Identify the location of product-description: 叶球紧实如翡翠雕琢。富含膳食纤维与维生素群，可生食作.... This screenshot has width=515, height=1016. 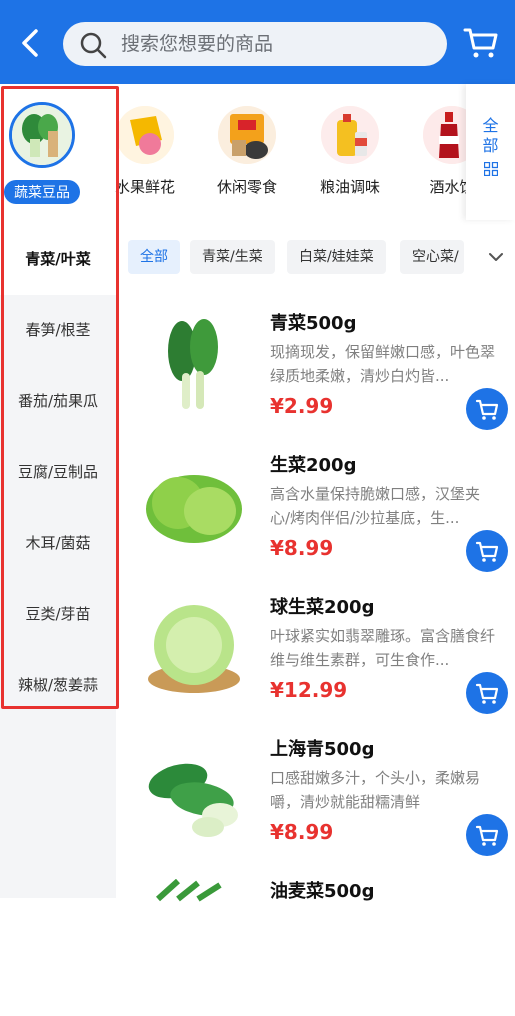
(382, 648).